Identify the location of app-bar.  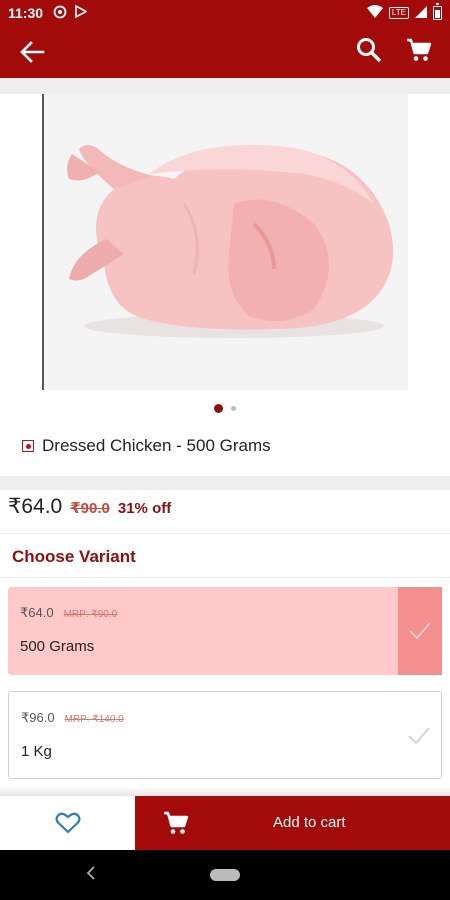
(225, 52).